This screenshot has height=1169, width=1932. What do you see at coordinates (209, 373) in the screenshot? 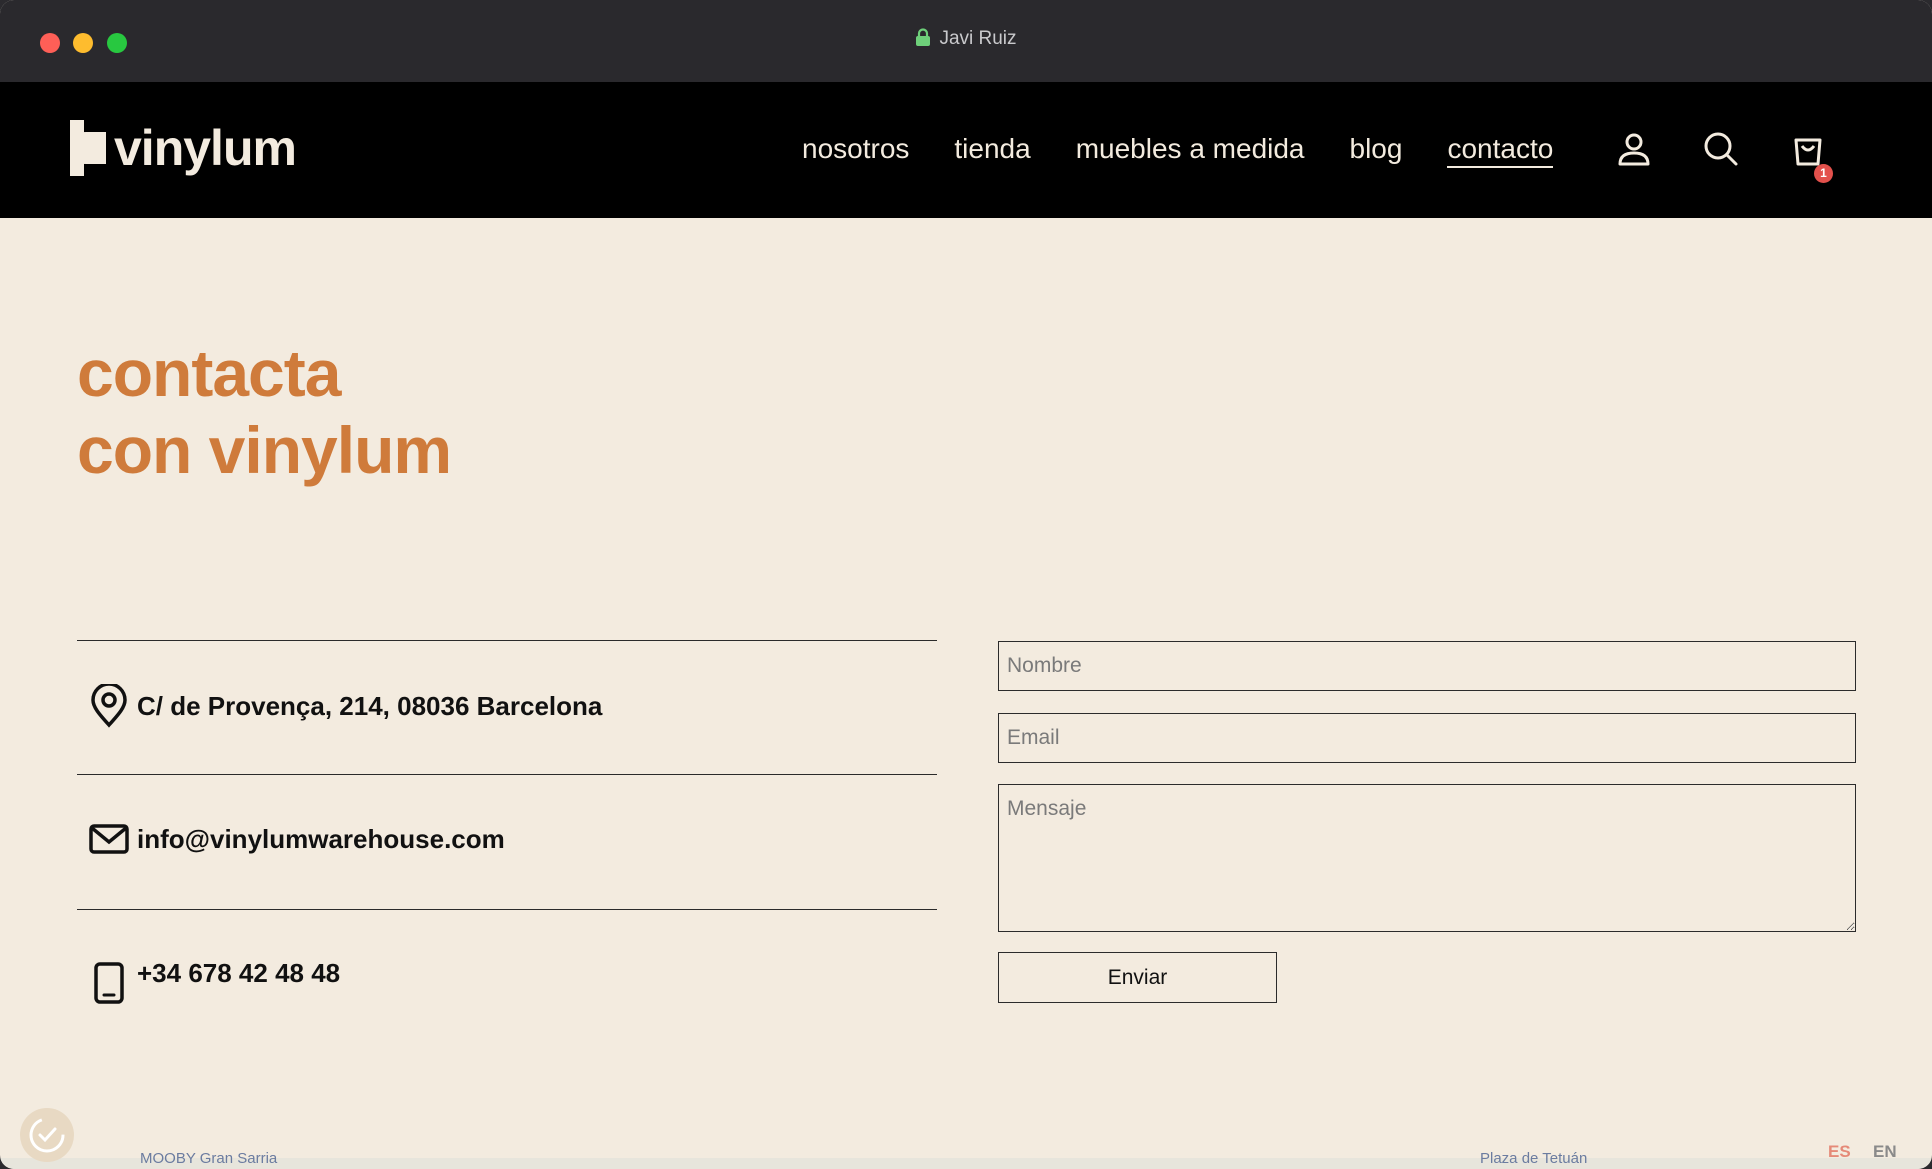
I see `page-title-line-1: contacta` at bounding box center [209, 373].